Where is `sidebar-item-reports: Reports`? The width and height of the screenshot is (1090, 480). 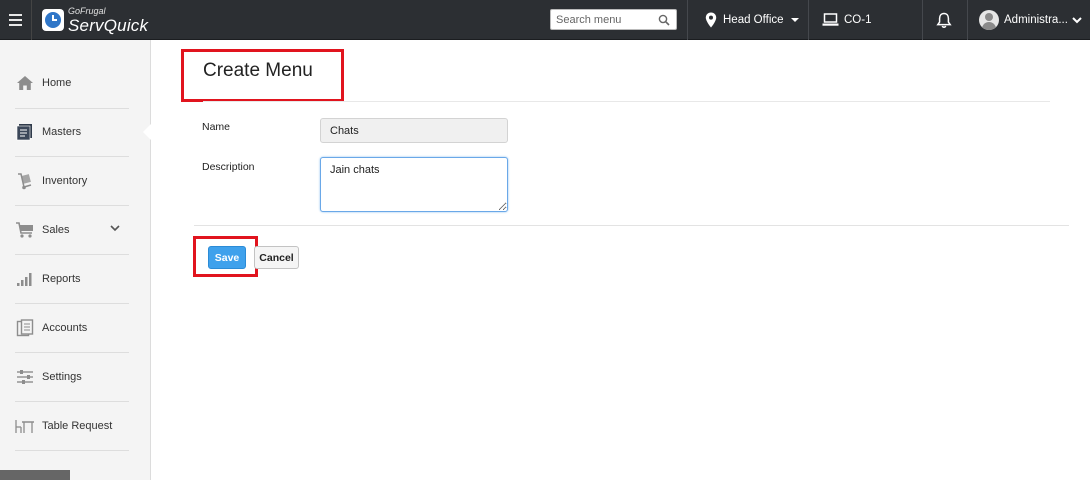
sidebar-item-reports: Reports is located at coordinates (75, 278).